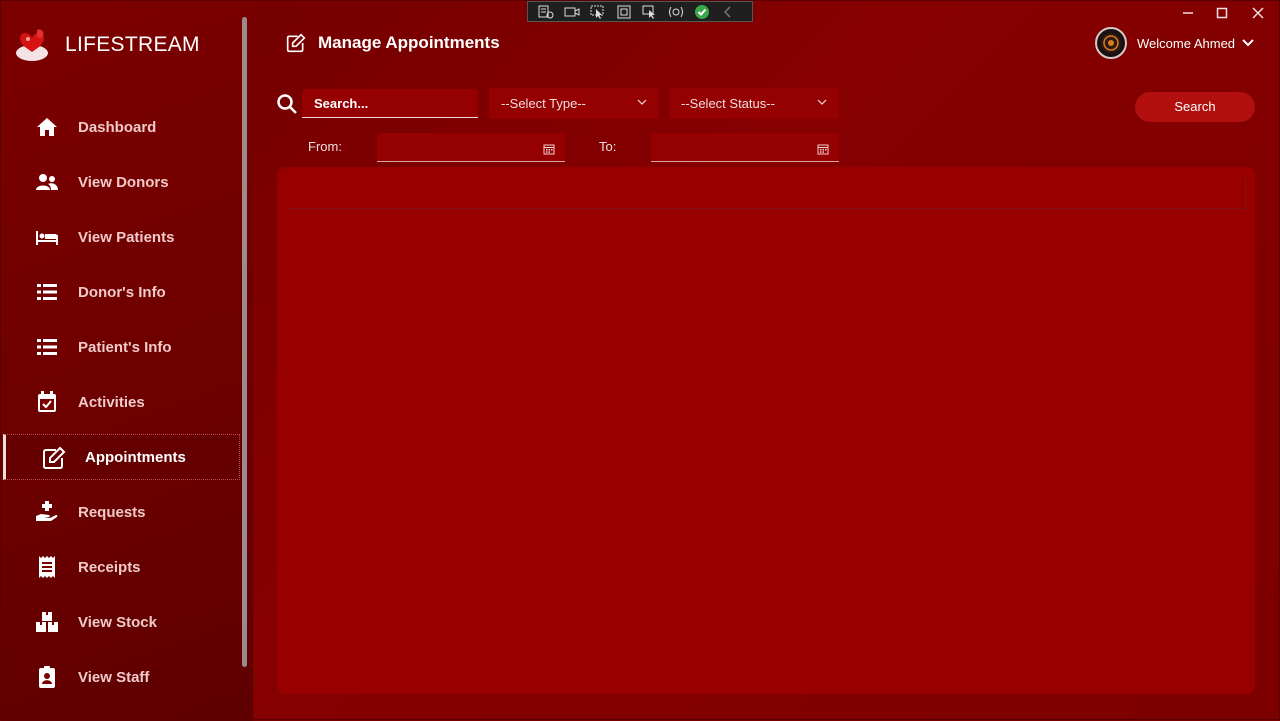 Image resolution: width=1280 pixels, height=721 pixels. Describe the element at coordinates (111, 402) in the screenshot. I see `sidebar-item-label: Activities` at that location.